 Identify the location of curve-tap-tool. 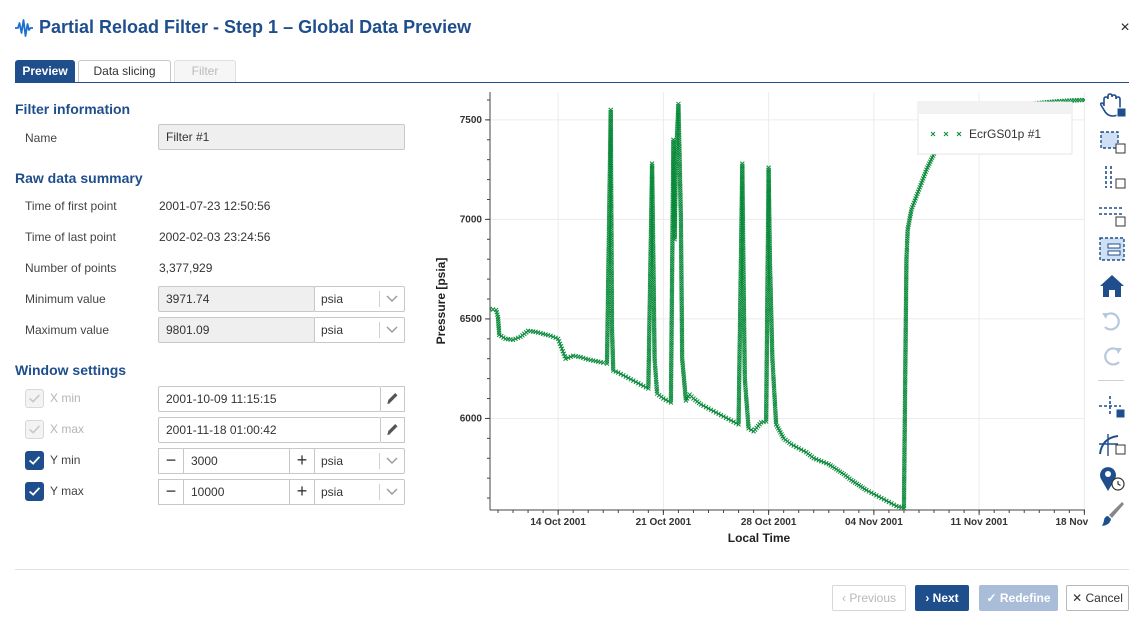
(1112, 444).